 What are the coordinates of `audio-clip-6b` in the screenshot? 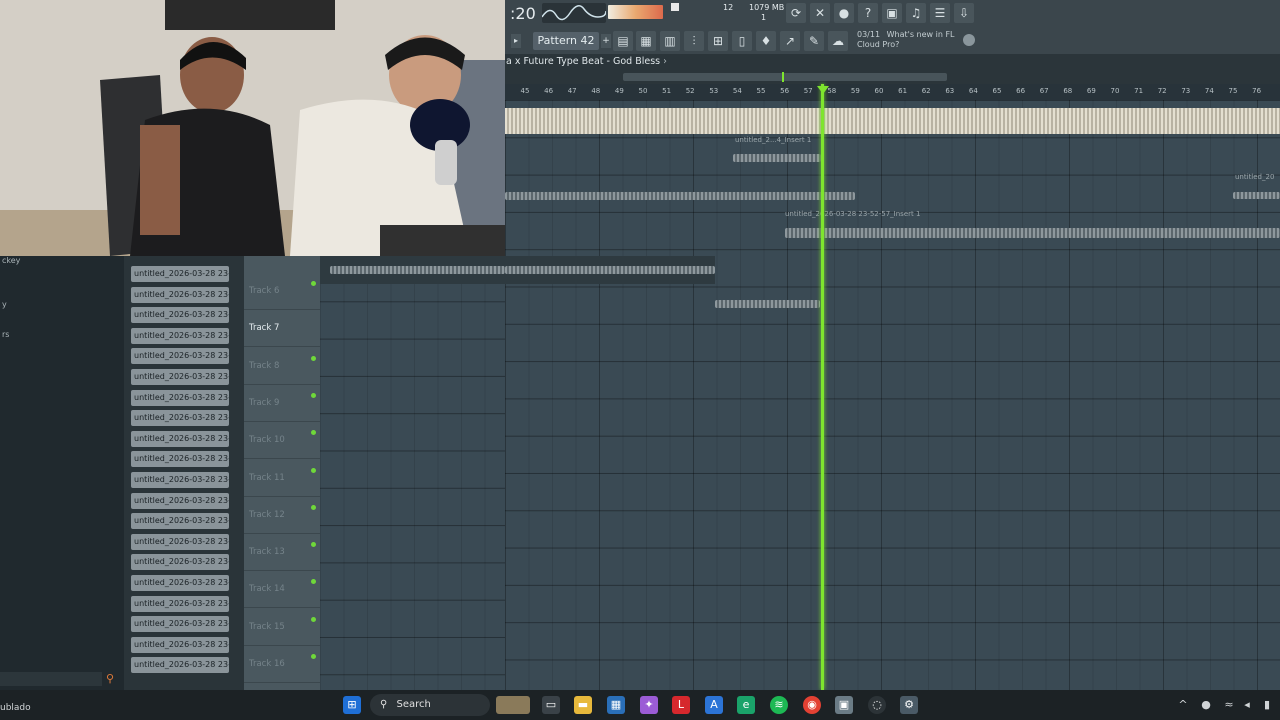 It's located at (610, 270).